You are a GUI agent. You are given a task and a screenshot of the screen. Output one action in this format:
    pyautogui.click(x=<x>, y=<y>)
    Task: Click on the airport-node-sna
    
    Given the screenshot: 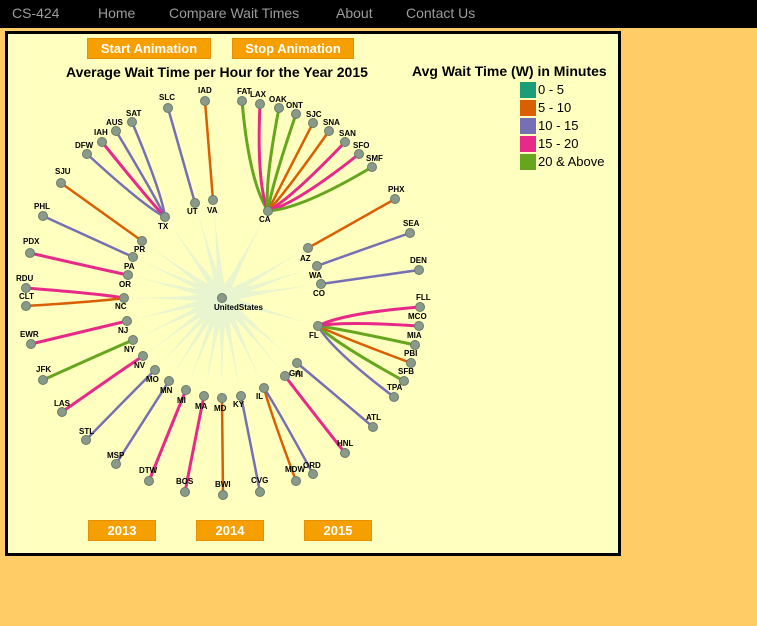 What is the action you would take?
    pyautogui.click(x=329, y=131)
    